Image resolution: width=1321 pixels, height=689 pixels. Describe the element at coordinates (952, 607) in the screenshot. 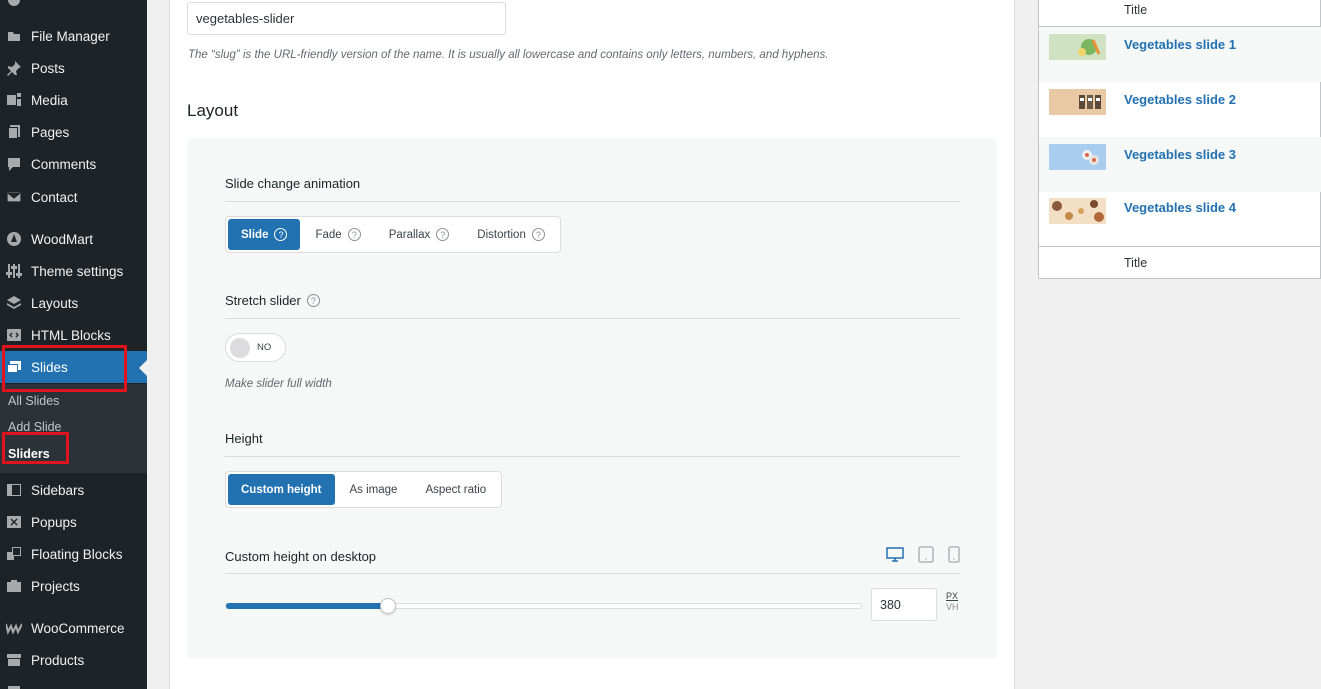

I see `unit-vh: VH` at that location.